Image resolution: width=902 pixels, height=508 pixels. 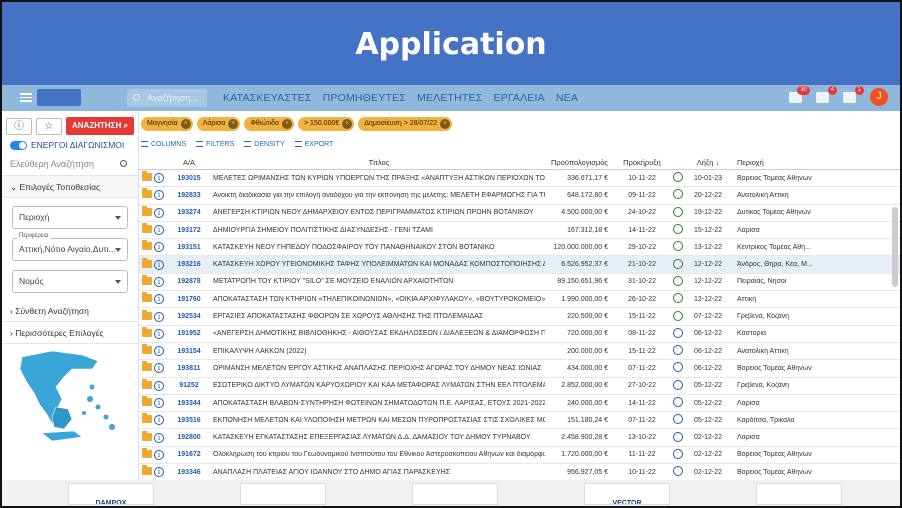 What do you see at coordinates (895, 247) in the screenshot?
I see `scrollbar` at bounding box center [895, 247].